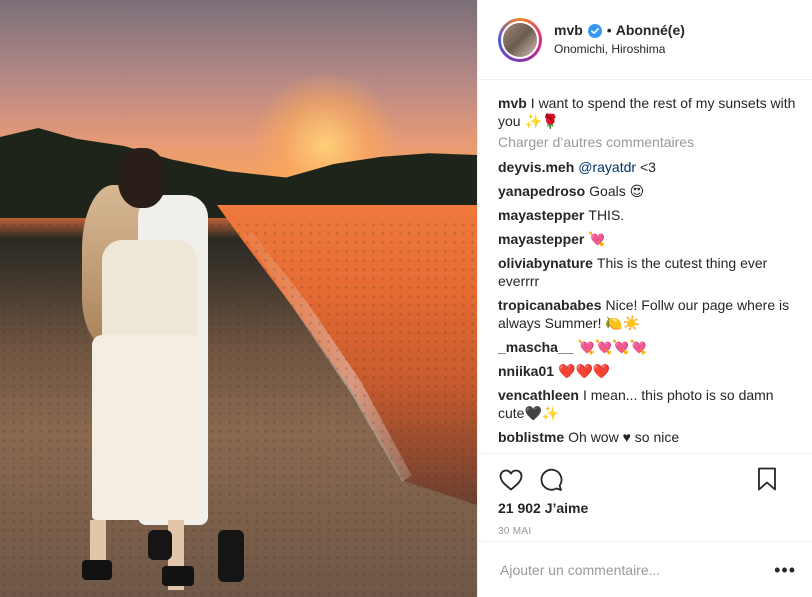  What do you see at coordinates (647, 215) in the screenshot?
I see `comment-item: mayastepper THIS.` at bounding box center [647, 215].